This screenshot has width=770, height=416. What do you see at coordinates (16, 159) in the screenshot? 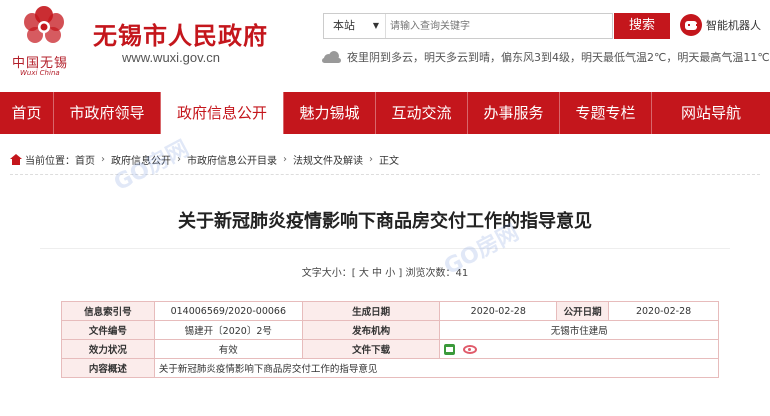
I see `home-icon` at bounding box center [16, 159].